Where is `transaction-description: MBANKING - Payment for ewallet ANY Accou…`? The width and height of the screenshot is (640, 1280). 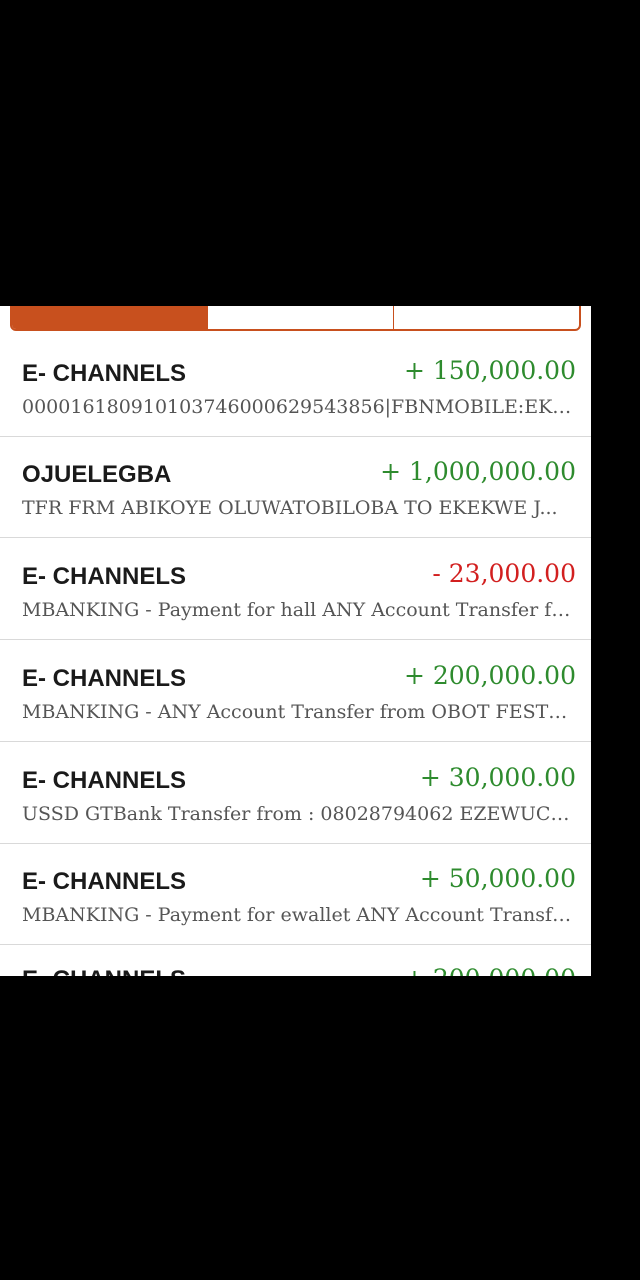
transaction-description: MBANKING - Payment for ewallet ANY Accou… is located at coordinates (298, 915).